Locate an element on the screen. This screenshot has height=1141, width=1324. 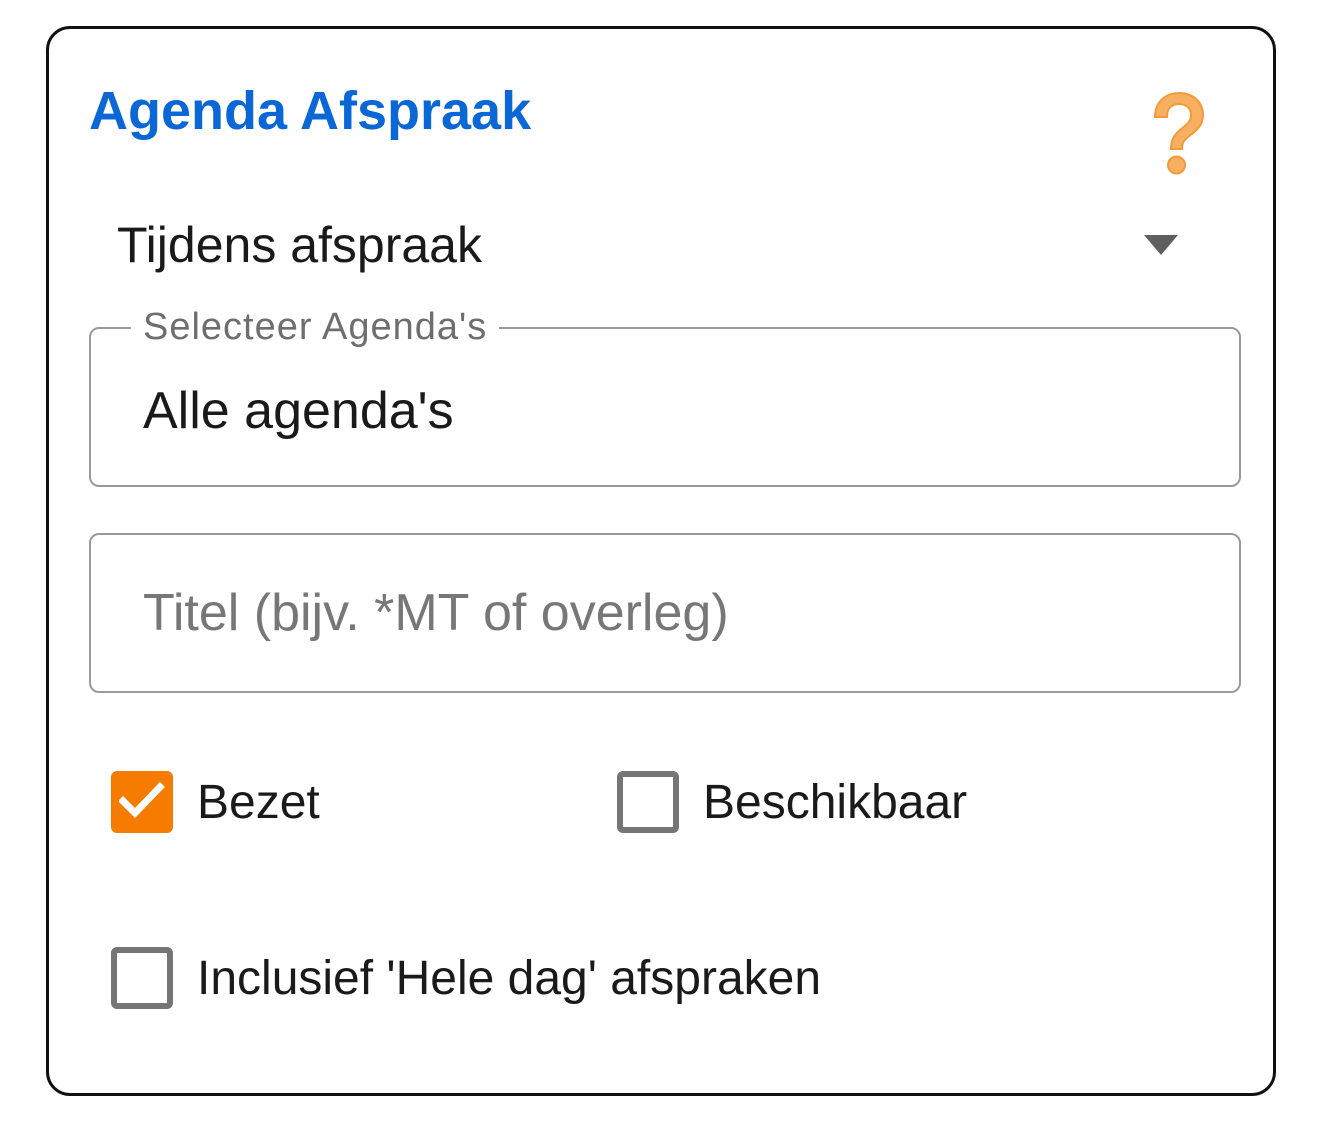
available-checkbox-label: Beschikbaar is located at coordinates (835, 802).